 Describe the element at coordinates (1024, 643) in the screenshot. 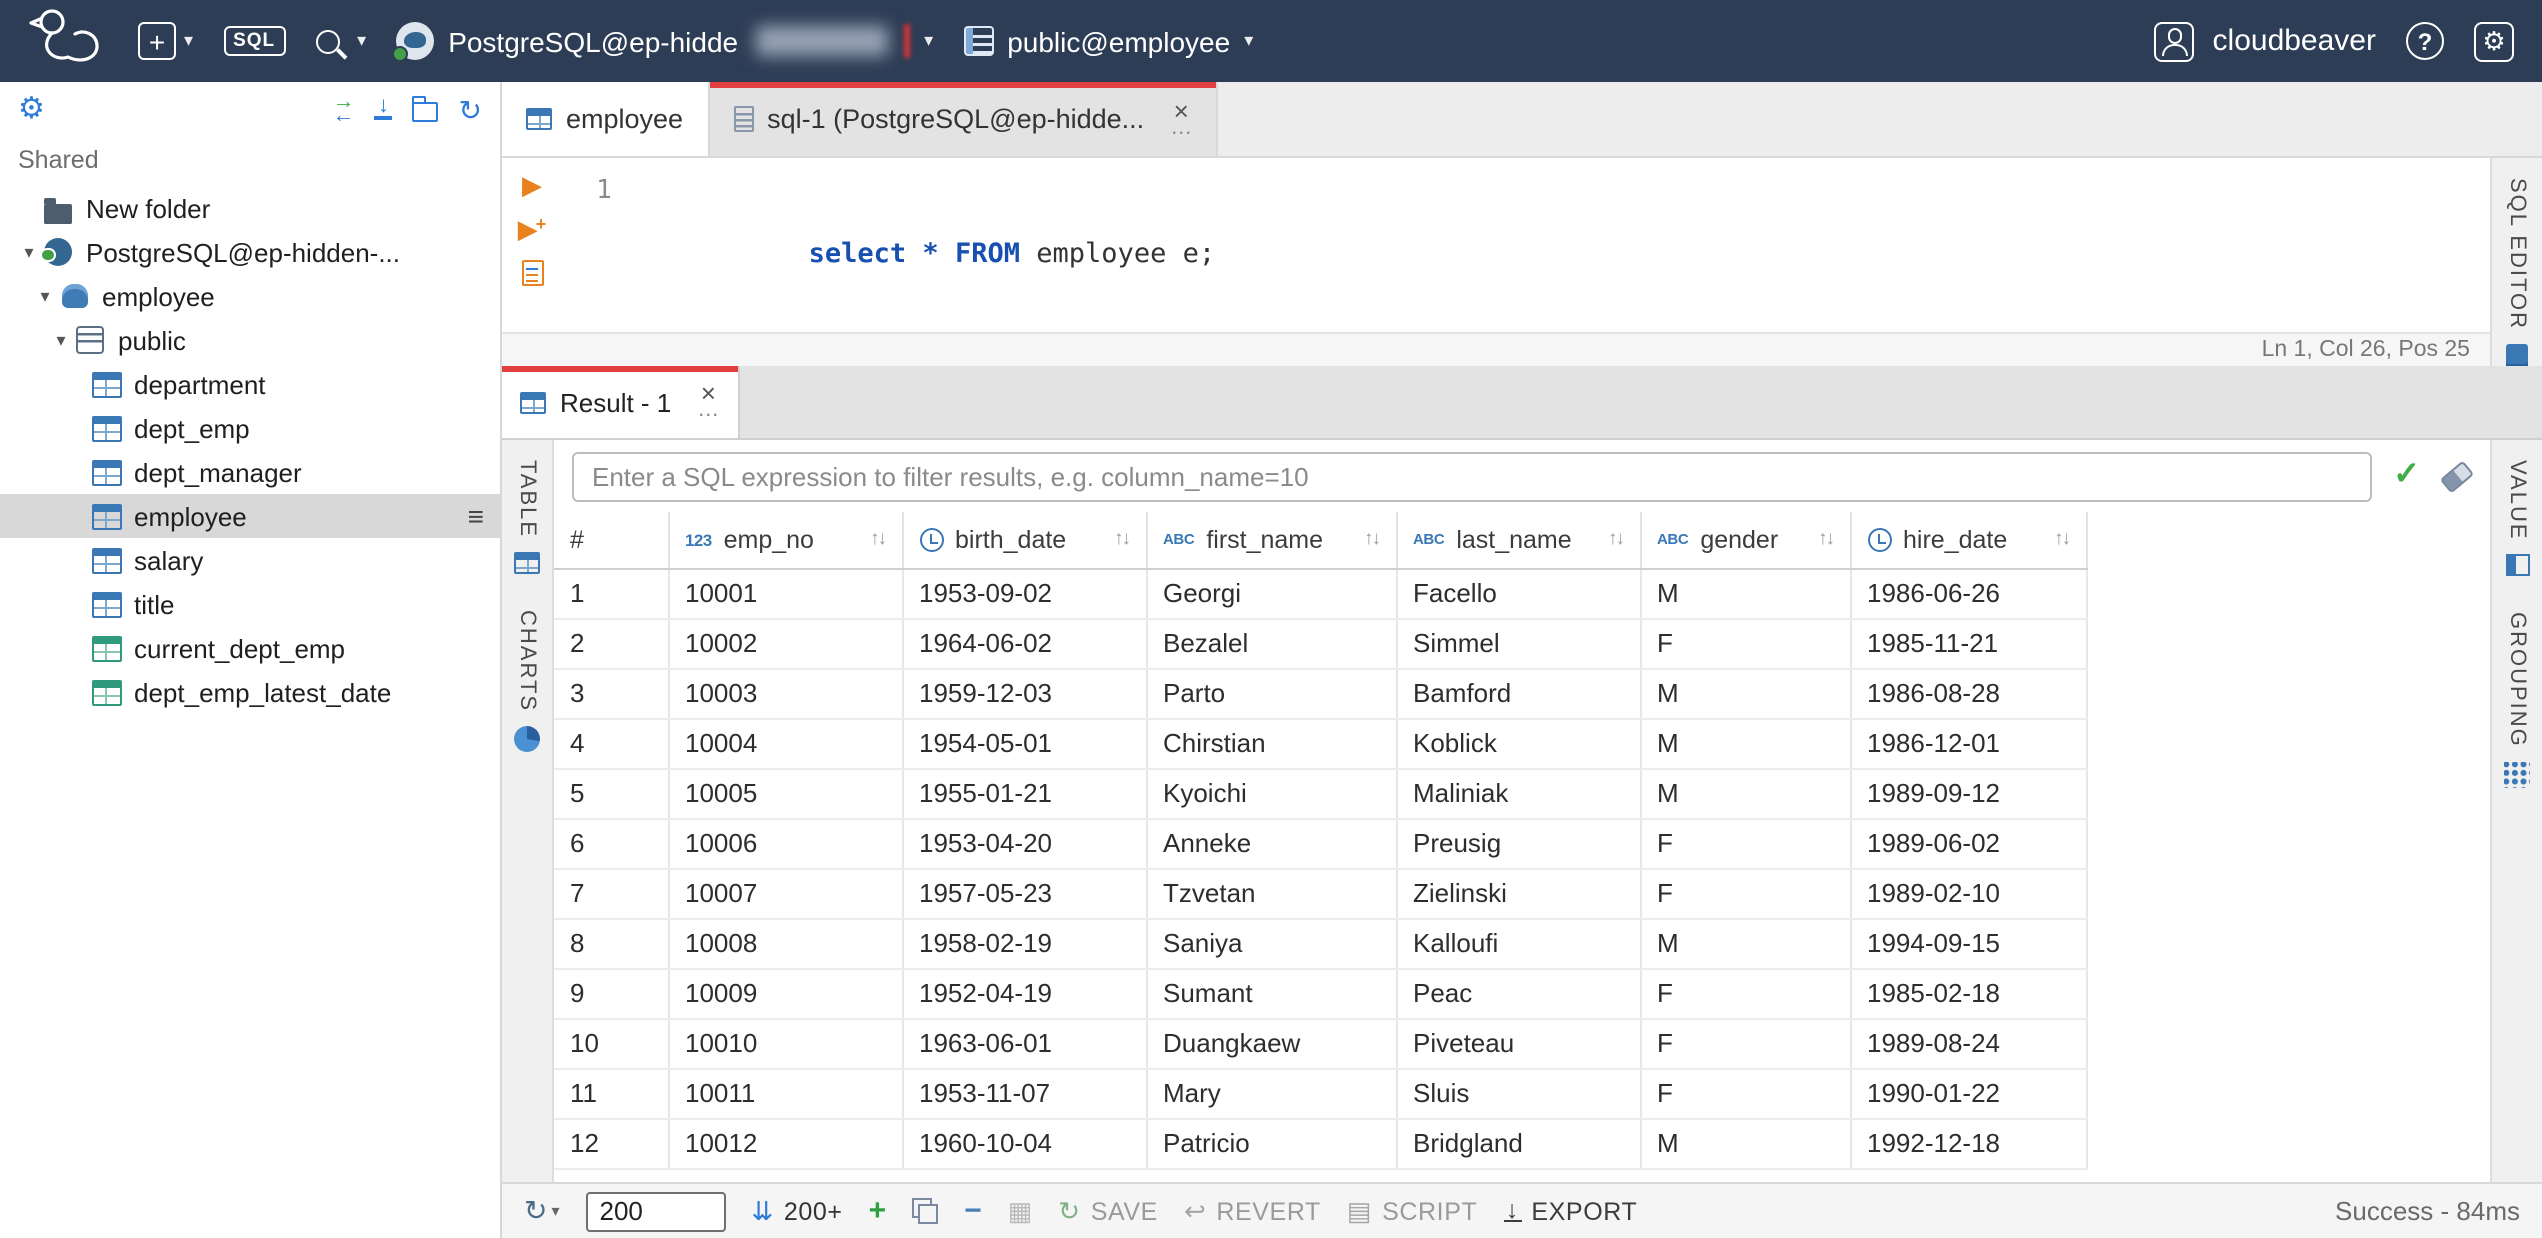

I see `grid-cell: 1964-06-02` at that location.